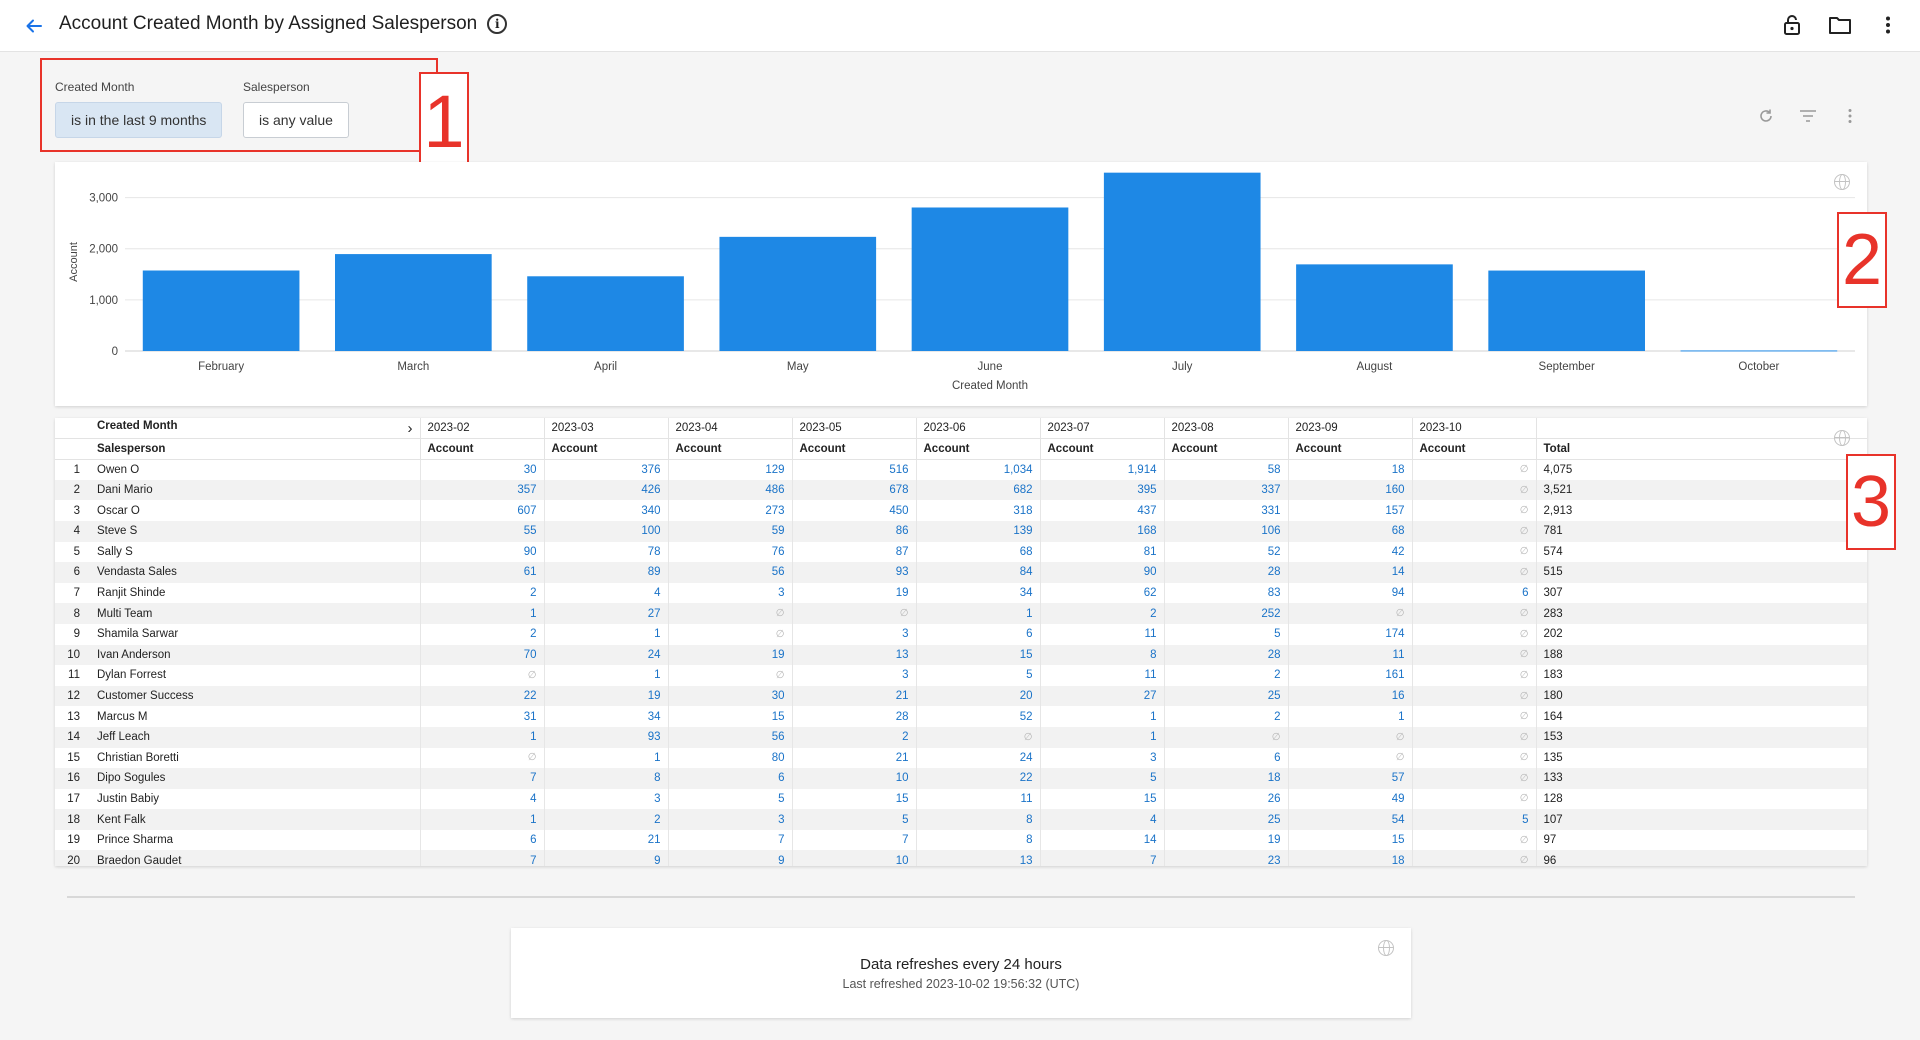 This screenshot has width=1920, height=1040. I want to click on account-count-cell: 129, so click(729, 469).